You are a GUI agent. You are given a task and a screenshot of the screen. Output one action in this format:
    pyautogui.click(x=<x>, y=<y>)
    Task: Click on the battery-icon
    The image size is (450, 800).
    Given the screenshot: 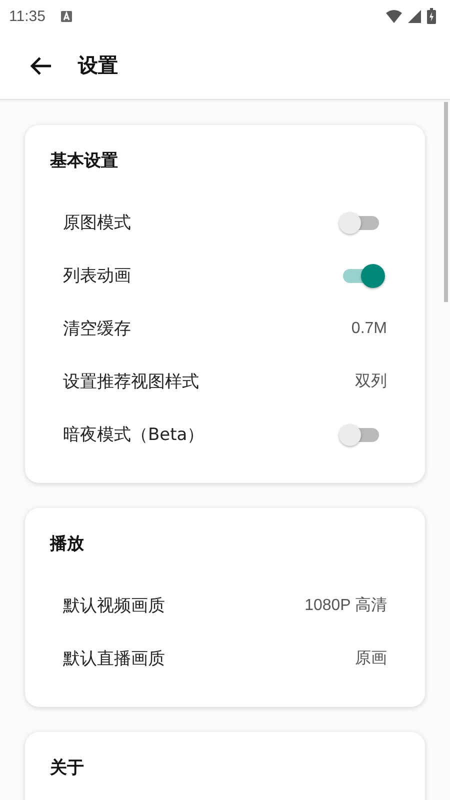 What is the action you would take?
    pyautogui.click(x=431, y=16)
    